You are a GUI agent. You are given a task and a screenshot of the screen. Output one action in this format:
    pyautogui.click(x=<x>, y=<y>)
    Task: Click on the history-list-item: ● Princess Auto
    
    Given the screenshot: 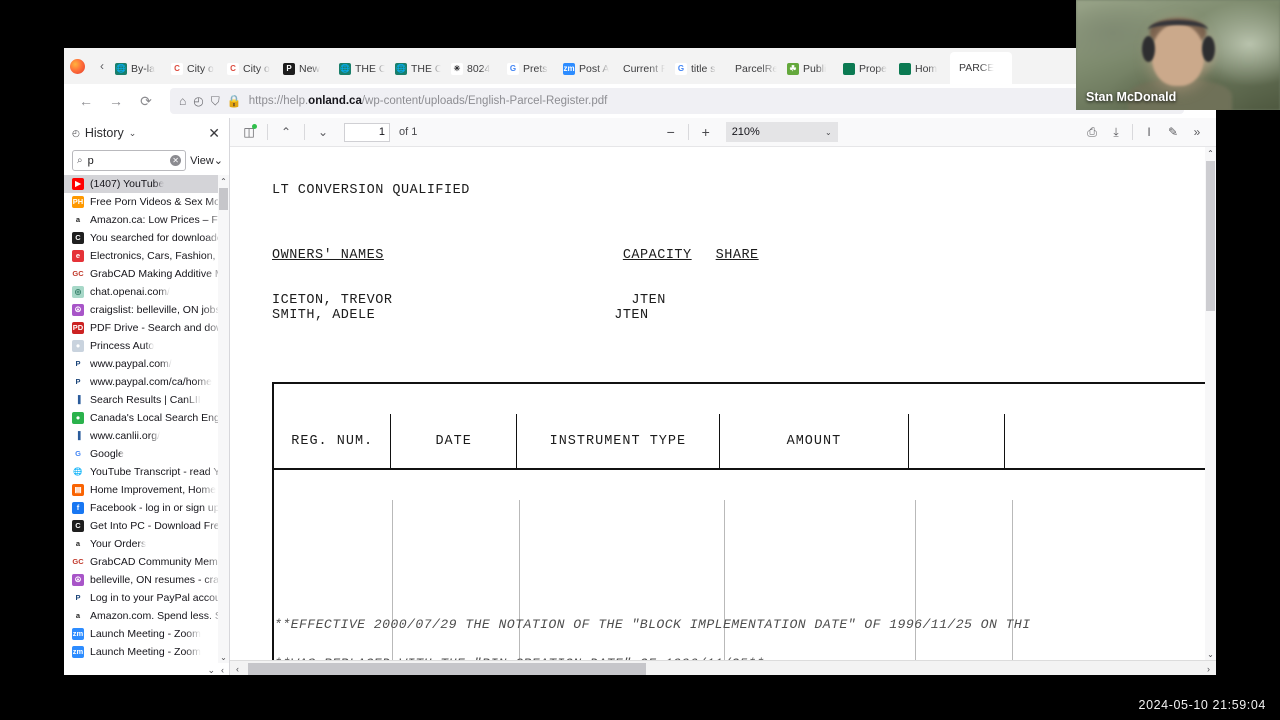 What is the action you would take?
    pyautogui.click(x=146, y=346)
    